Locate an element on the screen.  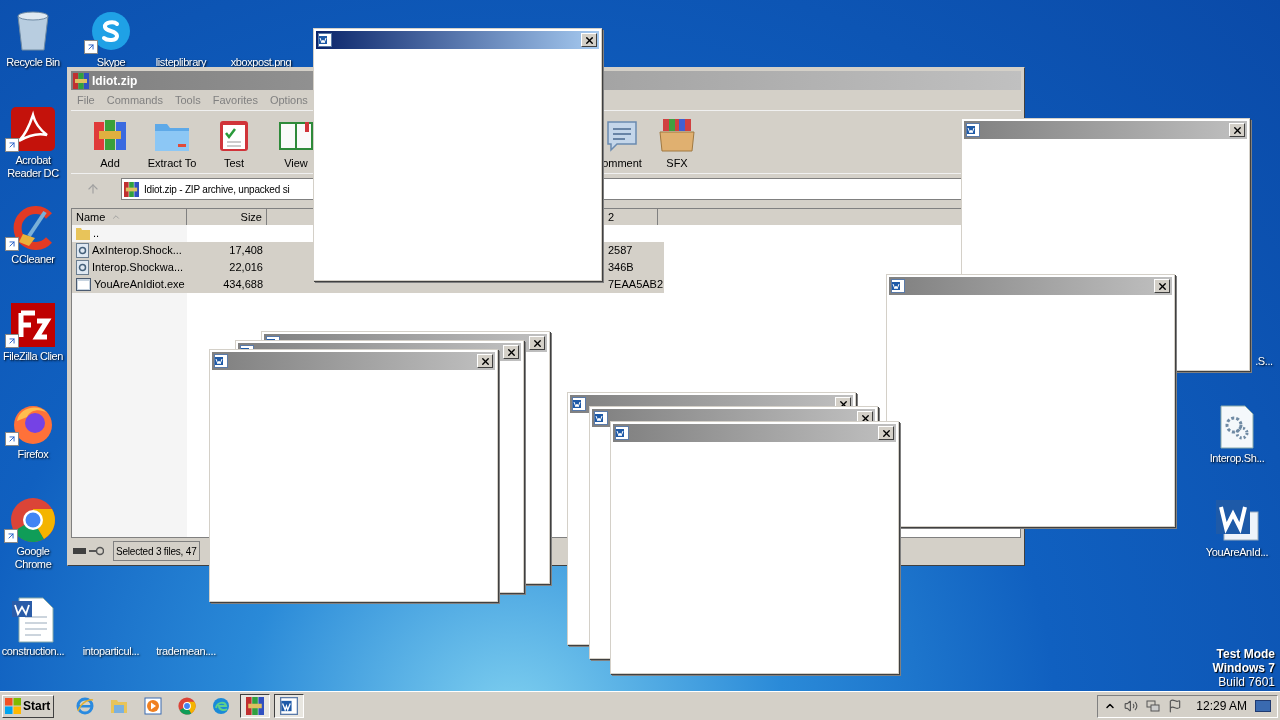
box-icon is located at coordinates (677, 134).